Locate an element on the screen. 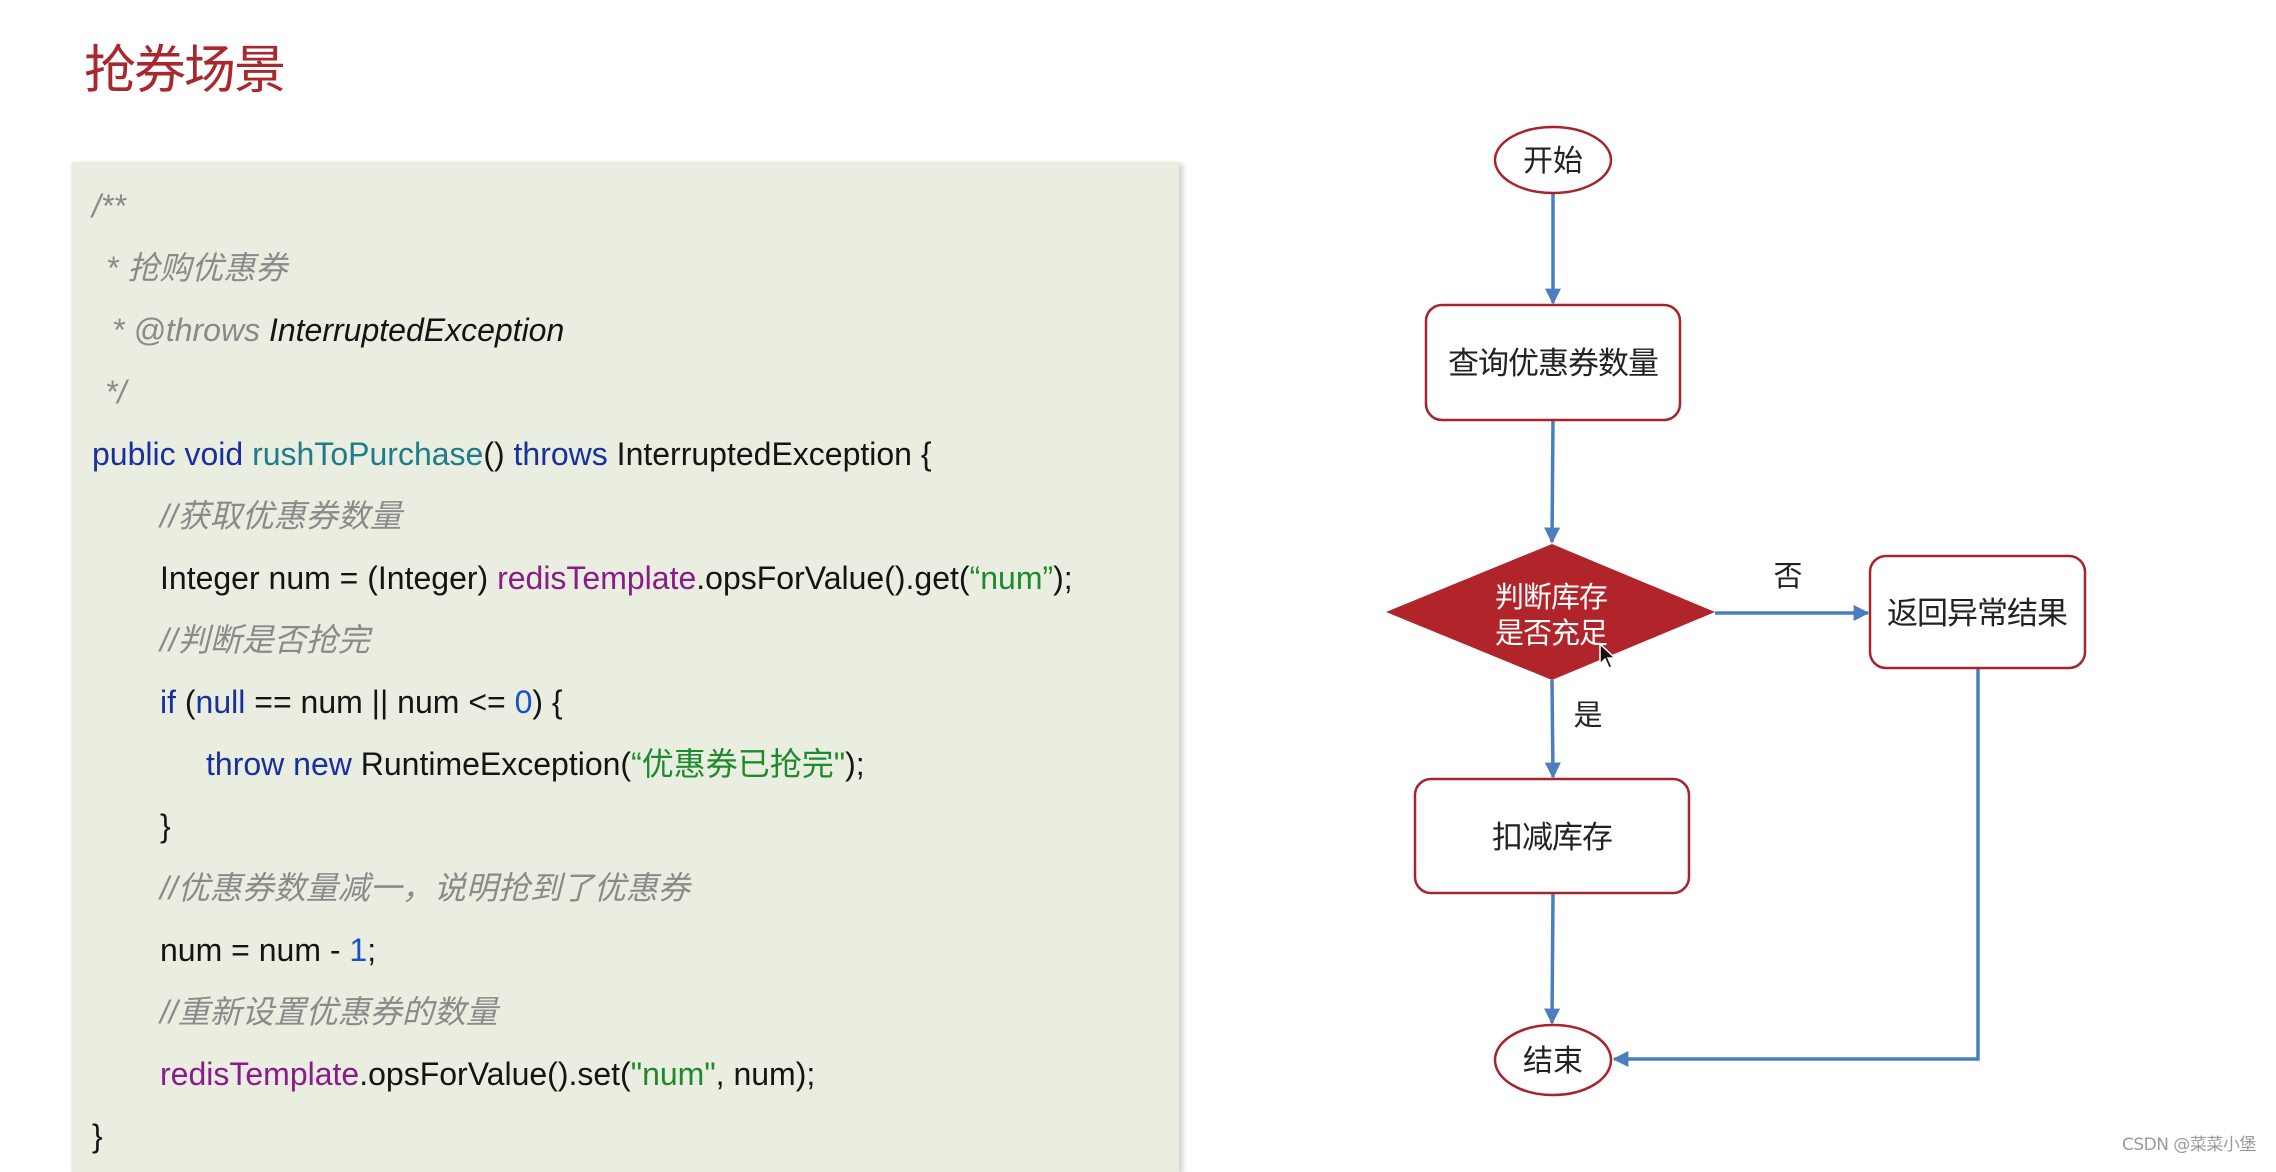  node-end: 结束 is located at coordinates (1553, 1060).